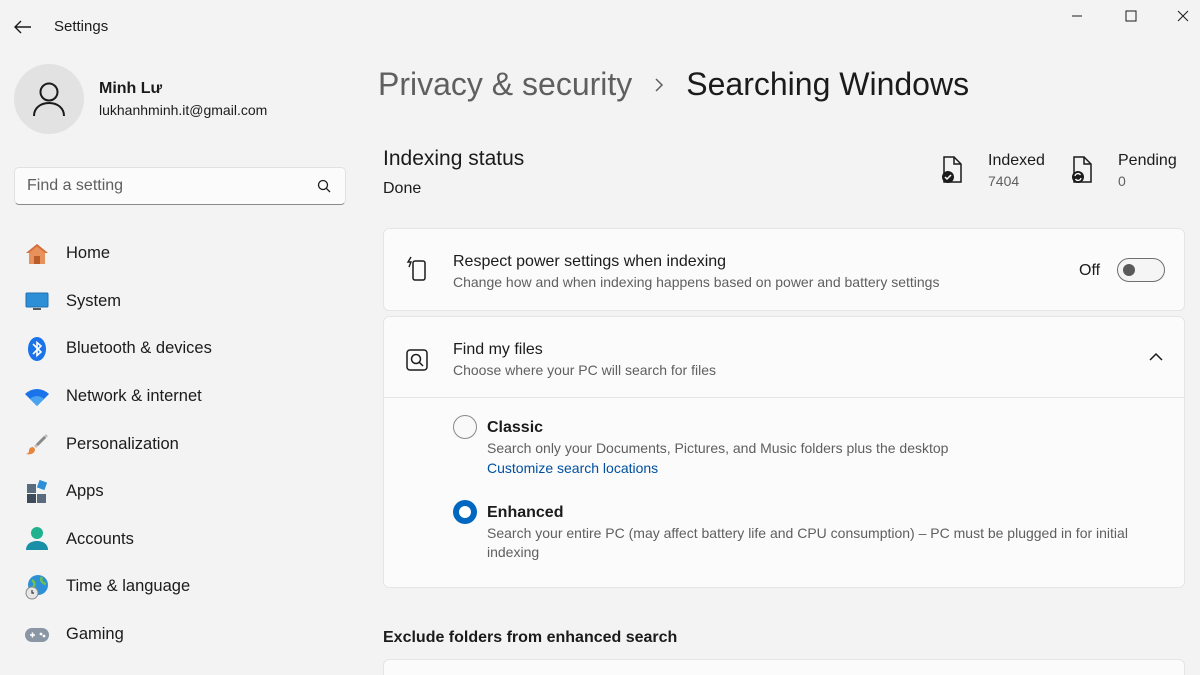  What do you see at coordinates (1183, 16) in the screenshot?
I see `close-icon` at bounding box center [1183, 16].